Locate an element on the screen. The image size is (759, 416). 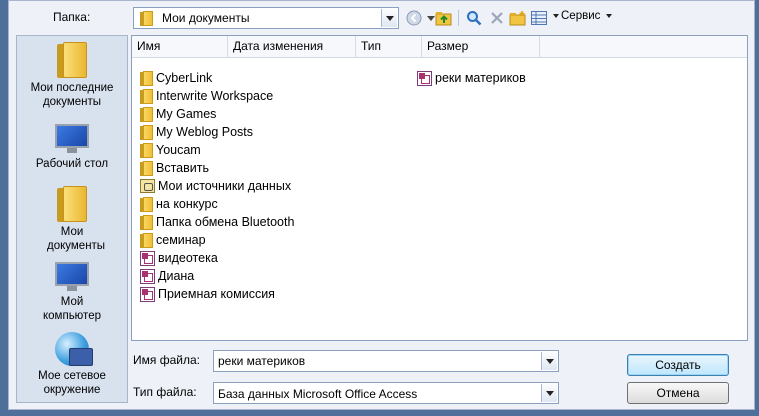
delete-icon is located at coordinates (497, 18).